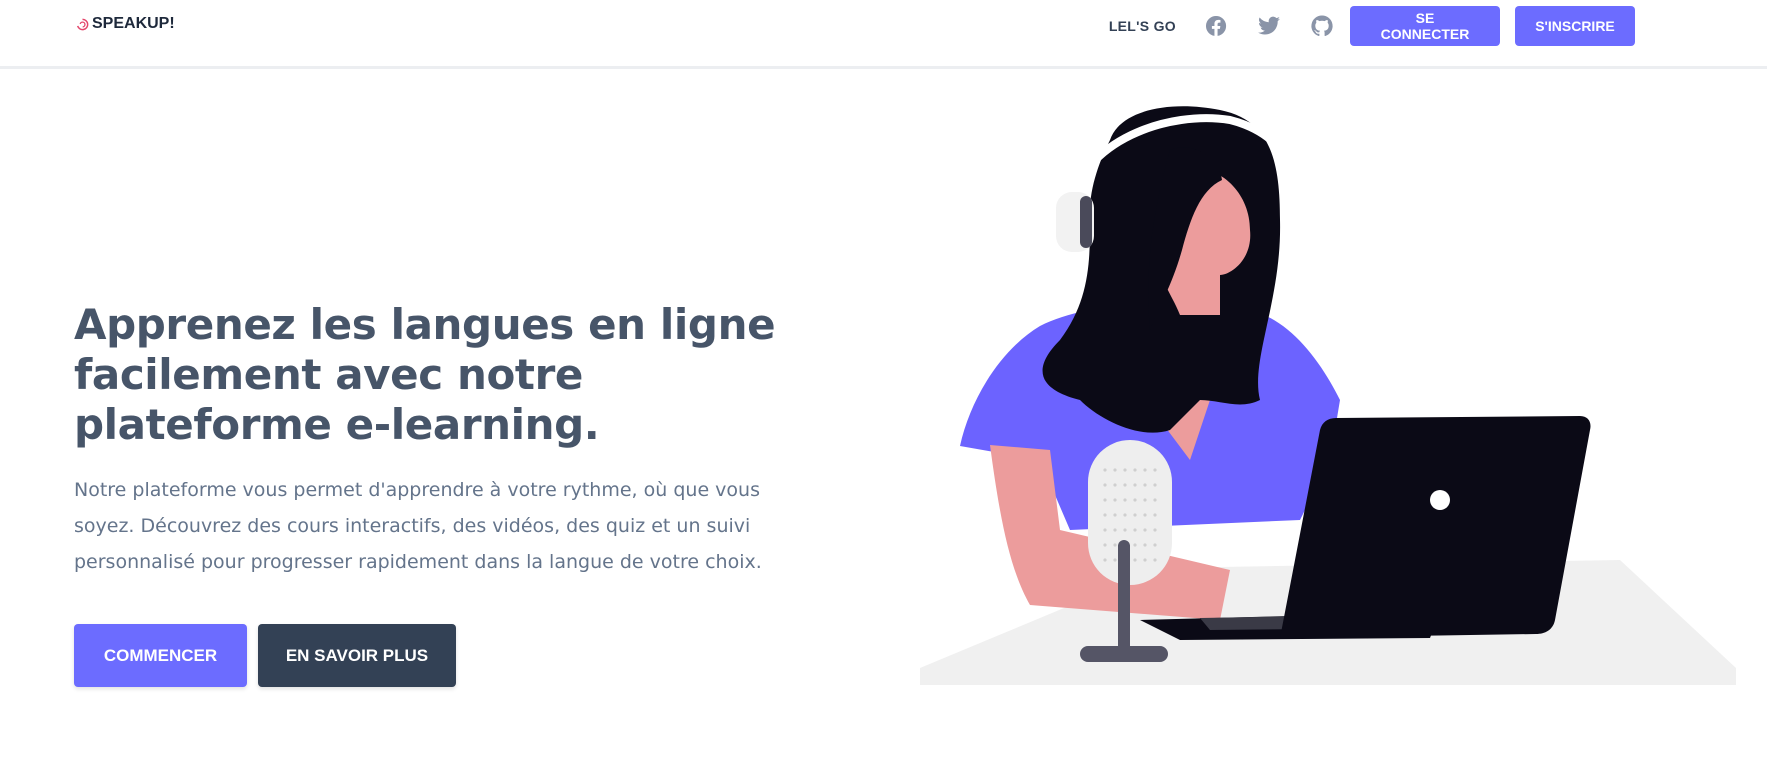 This screenshot has height=757, width=1767. What do you see at coordinates (133, 23) in the screenshot?
I see `brand-name: SPEAKUP!` at bounding box center [133, 23].